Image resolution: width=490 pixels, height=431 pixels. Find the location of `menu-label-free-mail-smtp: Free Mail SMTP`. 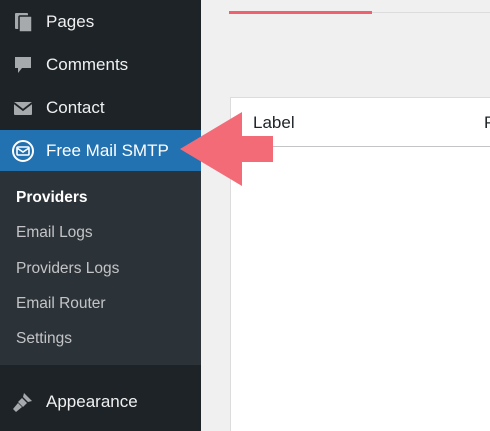

menu-label-free-mail-smtp: Free Mail SMTP is located at coordinates (107, 150).